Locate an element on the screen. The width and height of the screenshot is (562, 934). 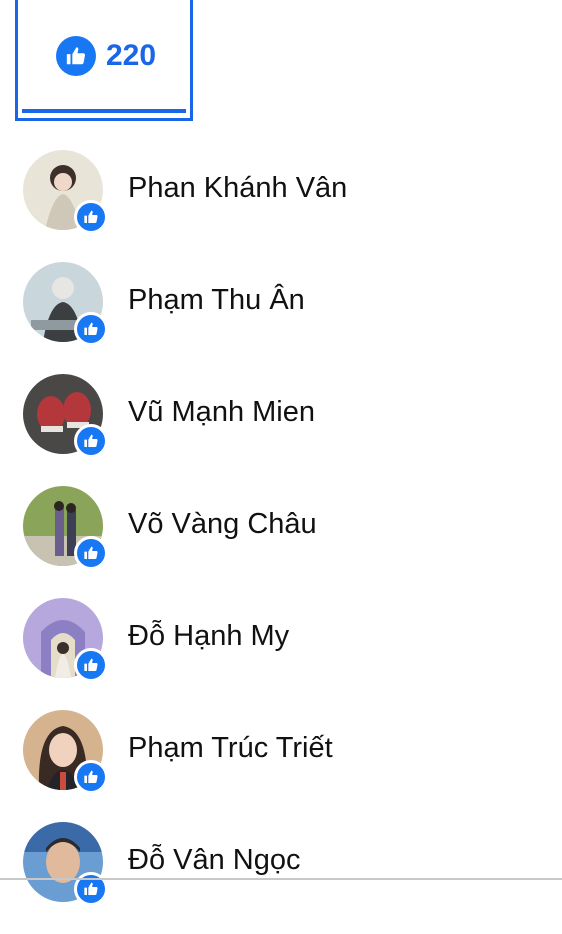
person-name: Đỗ Hạnh My is located at coordinates (208, 636).